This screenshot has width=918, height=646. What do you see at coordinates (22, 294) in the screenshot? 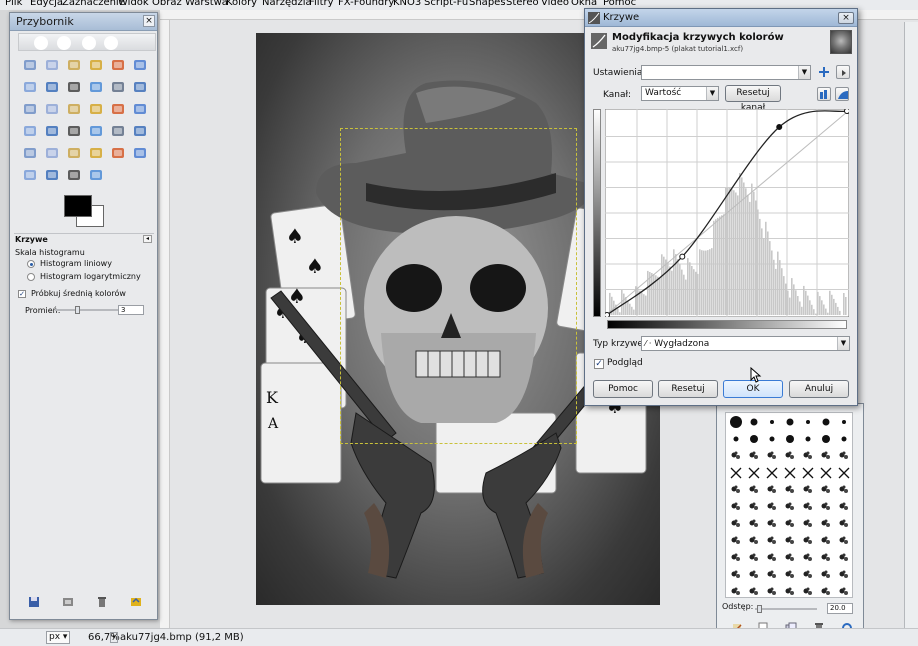
I see `sample-average-checkbox: ✓` at bounding box center [22, 294].